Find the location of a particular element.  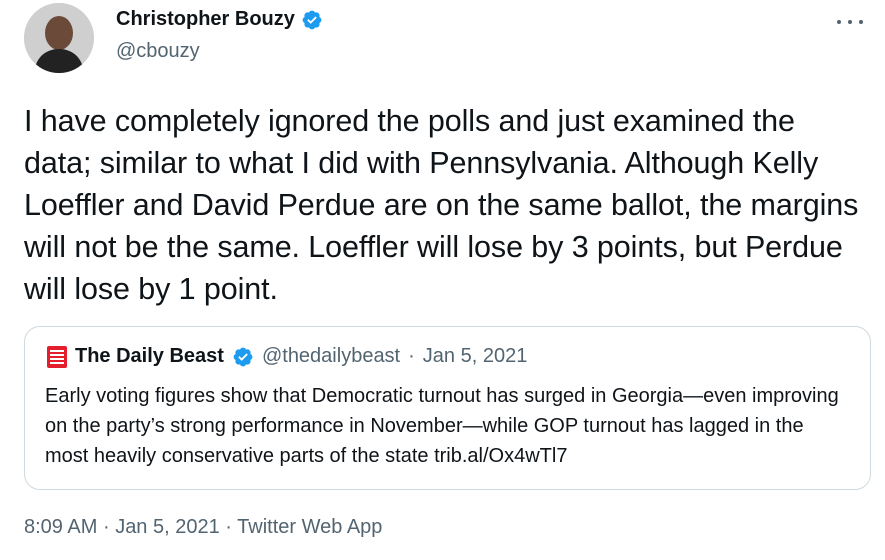

user-avatar-icon is located at coordinates (59, 38).